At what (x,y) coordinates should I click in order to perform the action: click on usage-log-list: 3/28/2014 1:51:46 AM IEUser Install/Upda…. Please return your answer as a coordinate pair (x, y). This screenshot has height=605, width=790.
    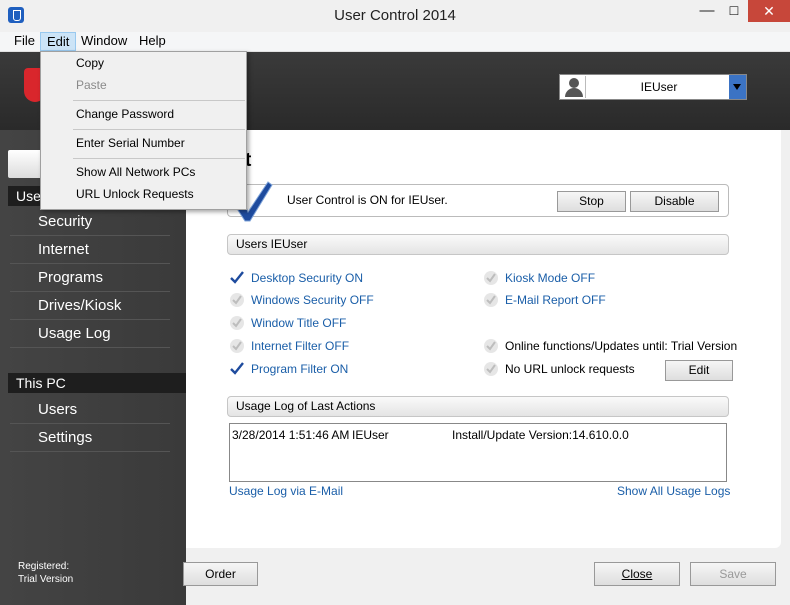
    Looking at the image, I should click on (478, 452).